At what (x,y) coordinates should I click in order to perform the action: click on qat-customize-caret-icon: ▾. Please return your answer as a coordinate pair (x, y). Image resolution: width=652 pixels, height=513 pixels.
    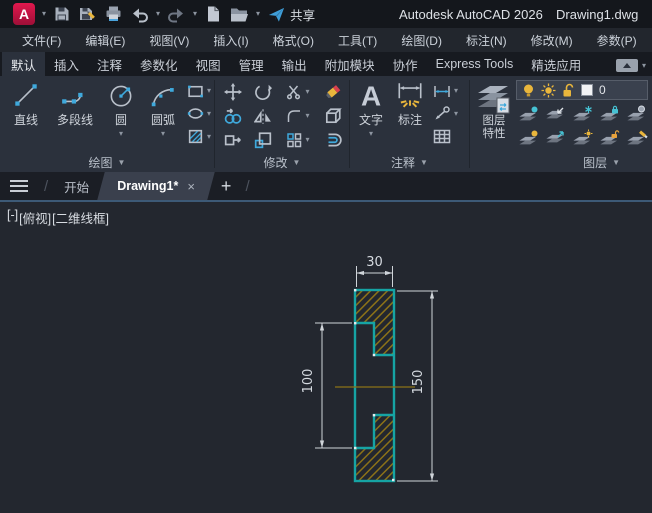
    Looking at the image, I should click on (258, 14).